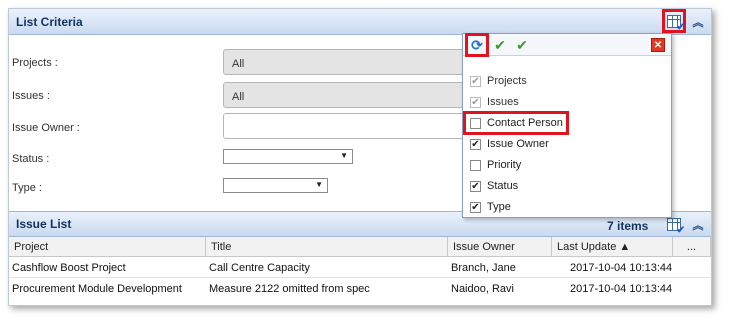  I want to click on list-criteria-title: List Criteria, so click(49, 21).